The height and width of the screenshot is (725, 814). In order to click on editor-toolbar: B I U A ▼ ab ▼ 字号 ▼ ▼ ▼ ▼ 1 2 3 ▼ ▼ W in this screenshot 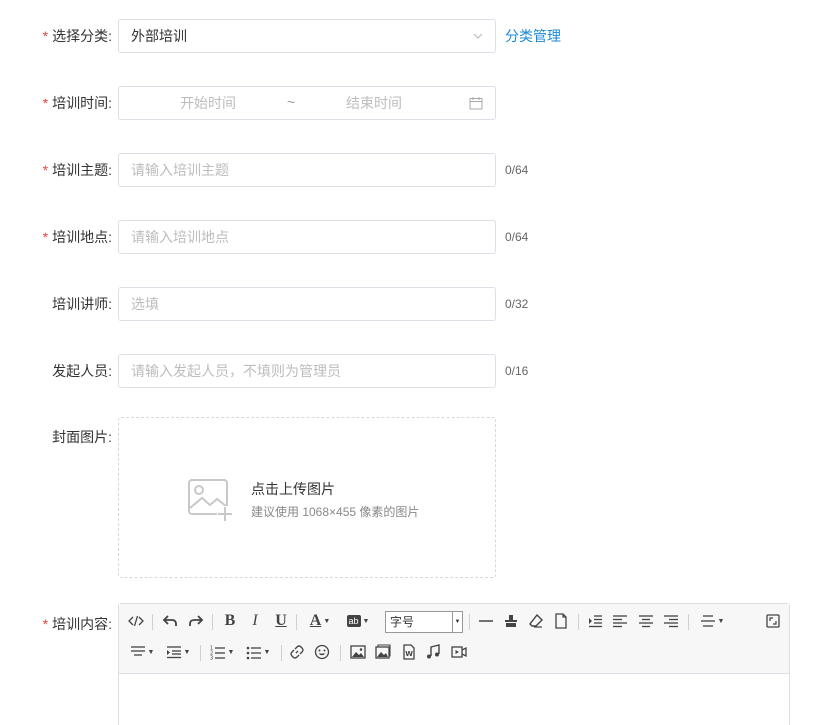, I will do `click(454, 639)`.